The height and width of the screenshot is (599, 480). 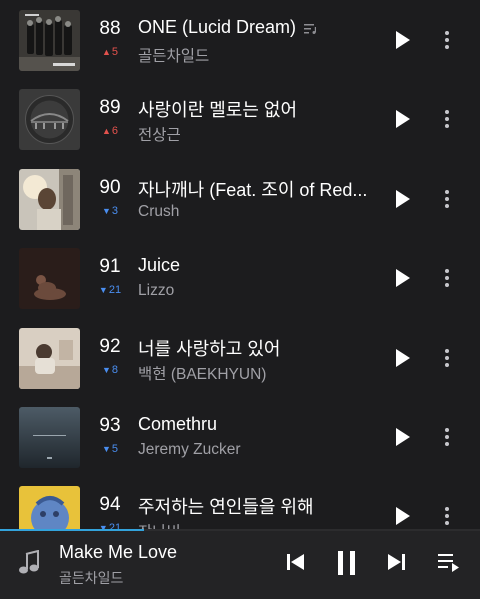 What do you see at coordinates (178, 424) in the screenshot?
I see `track-title: Comethru` at bounding box center [178, 424].